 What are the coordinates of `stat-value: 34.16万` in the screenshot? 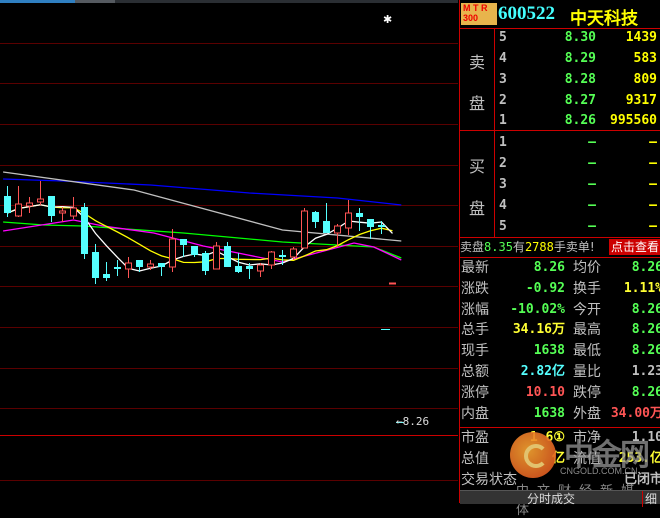 It's located at (538, 330).